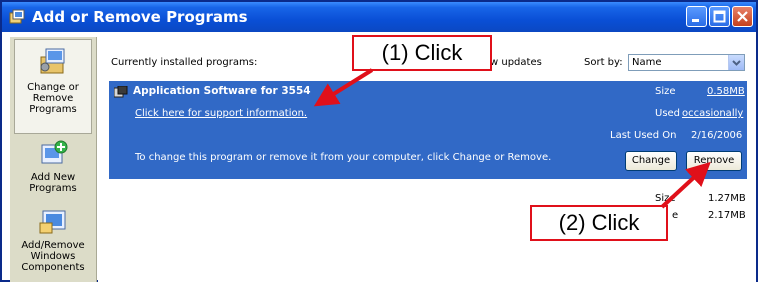  What do you see at coordinates (53, 177) in the screenshot?
I see `sidebar-item-label: Add New` at bounding box center [53, 177].